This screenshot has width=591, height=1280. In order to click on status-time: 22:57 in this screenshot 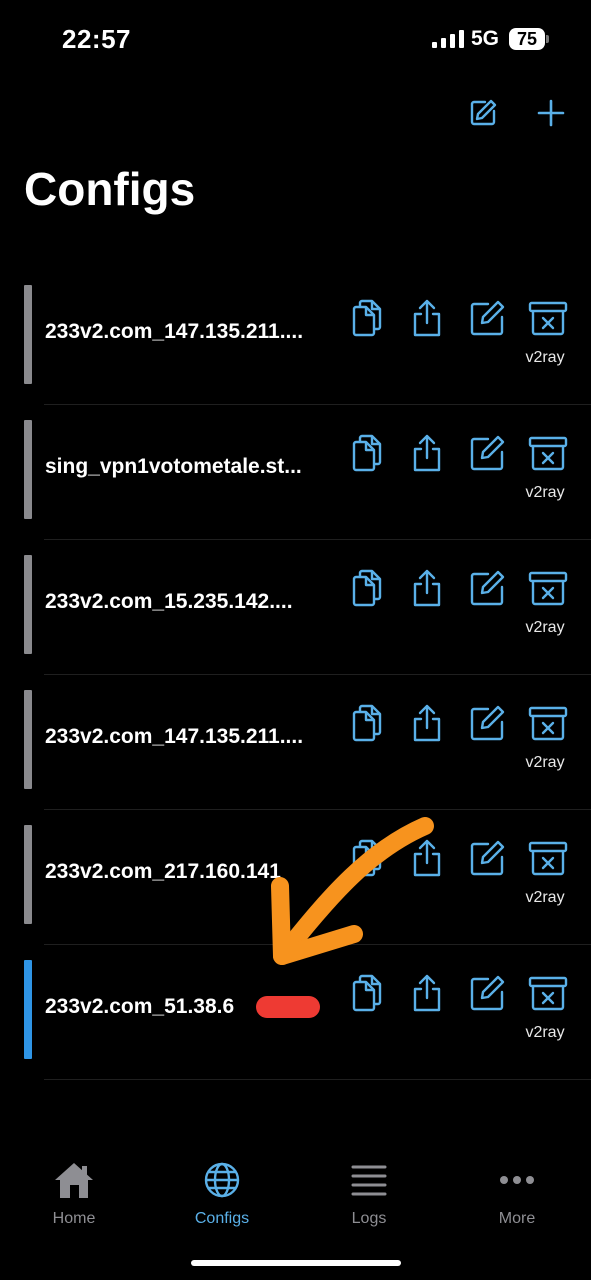, I will do `click(96, 39)`.